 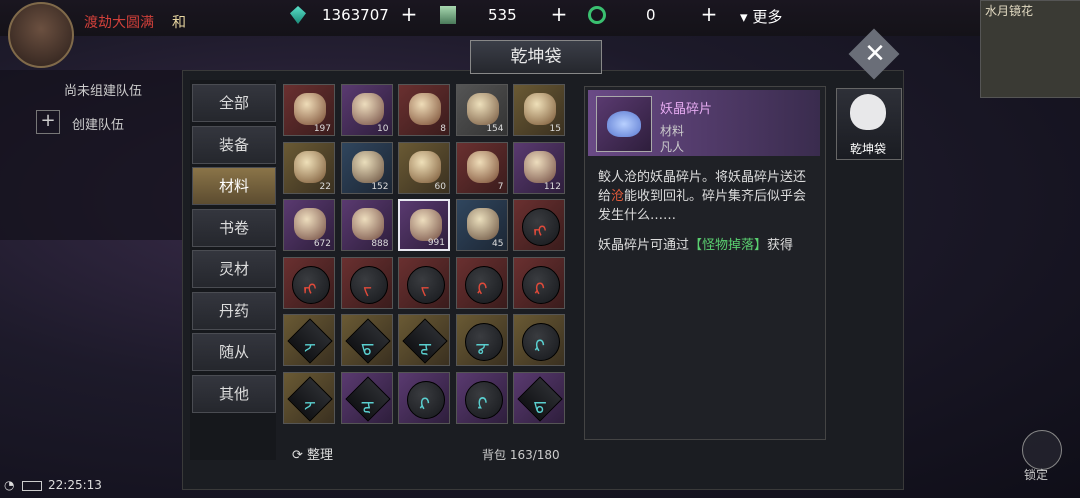 I want to click on team-status: 尚未组建队伍, so click(x=103, y=91).